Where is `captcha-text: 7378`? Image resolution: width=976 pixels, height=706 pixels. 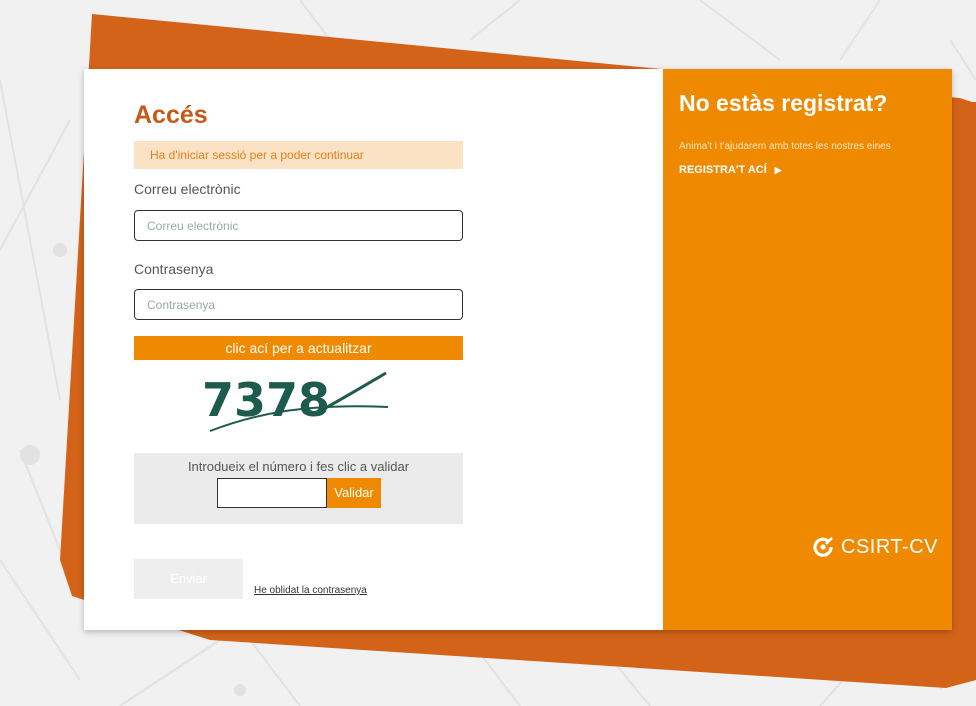 captcha-text: 7378 is located at coordinates (266, 400).